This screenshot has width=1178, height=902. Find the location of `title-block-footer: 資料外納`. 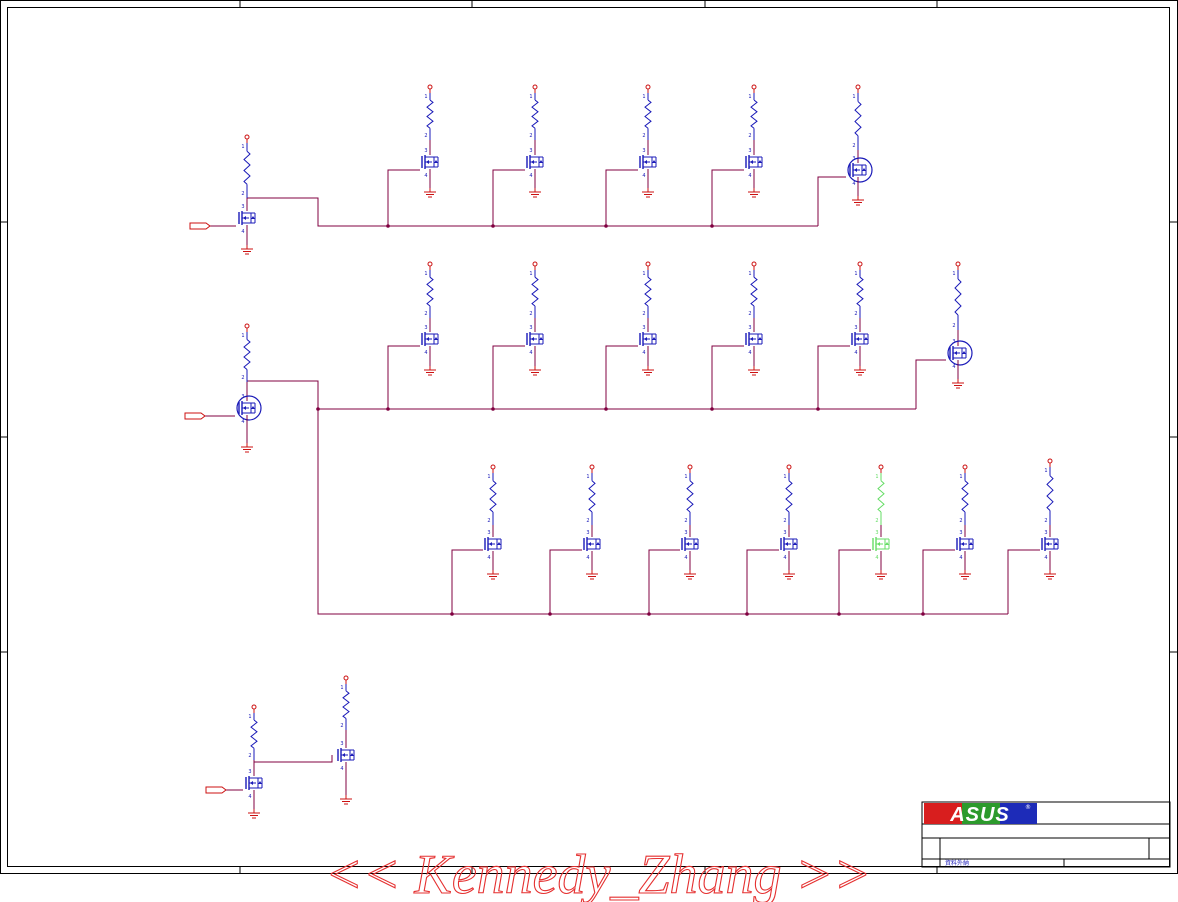

title-block-footer: 資料外納 is located at coordinates (957, 863).